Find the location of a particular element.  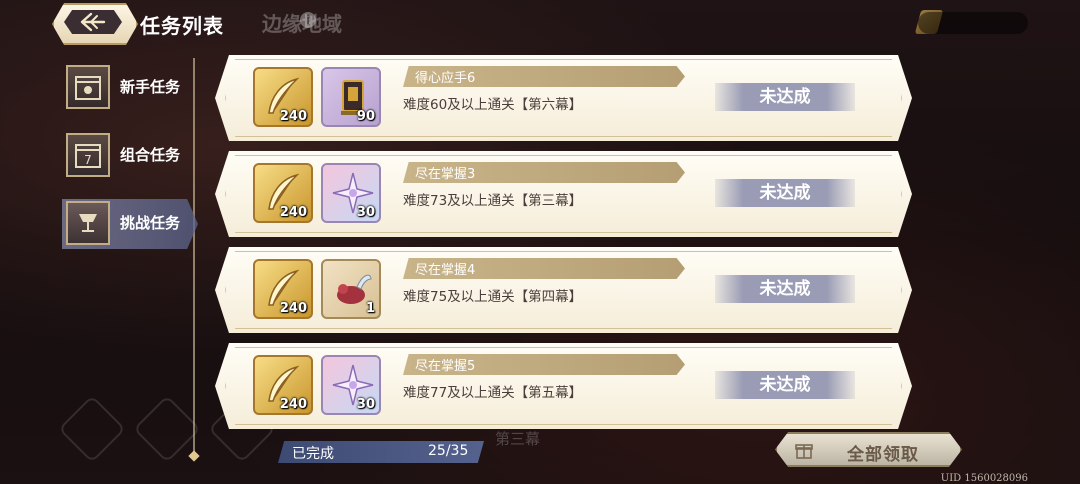

mission-card: 240 30 尽在掌握3 难度73及以上通关【第三幕】 未达成 is located at coordinates (563, 194).